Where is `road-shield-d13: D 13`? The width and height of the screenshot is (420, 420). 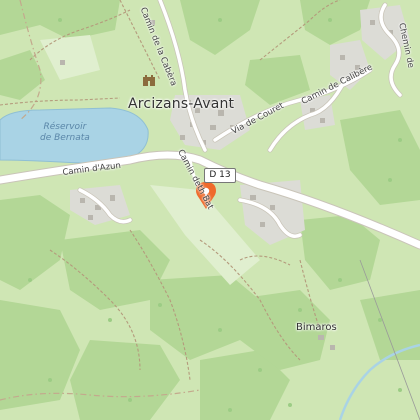
road-shield-d13: D 13 is located at coordinates (220, 175).